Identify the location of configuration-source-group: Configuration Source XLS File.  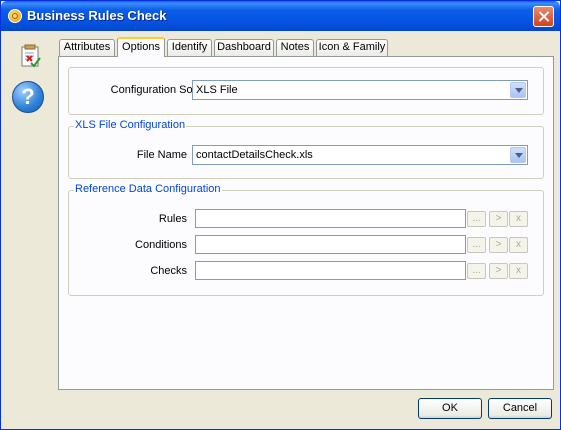
(306, 91).